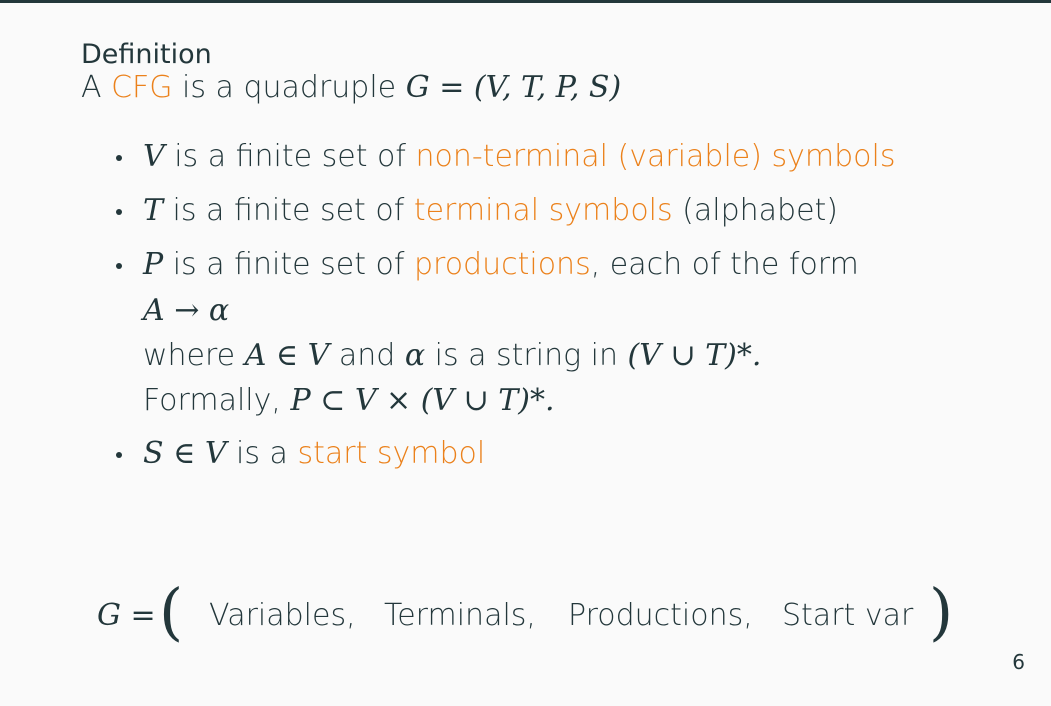  What do you see at coordinates (171, 611) in the screenshot?
I see `open-paren: (` at bounding box center [171, 611].